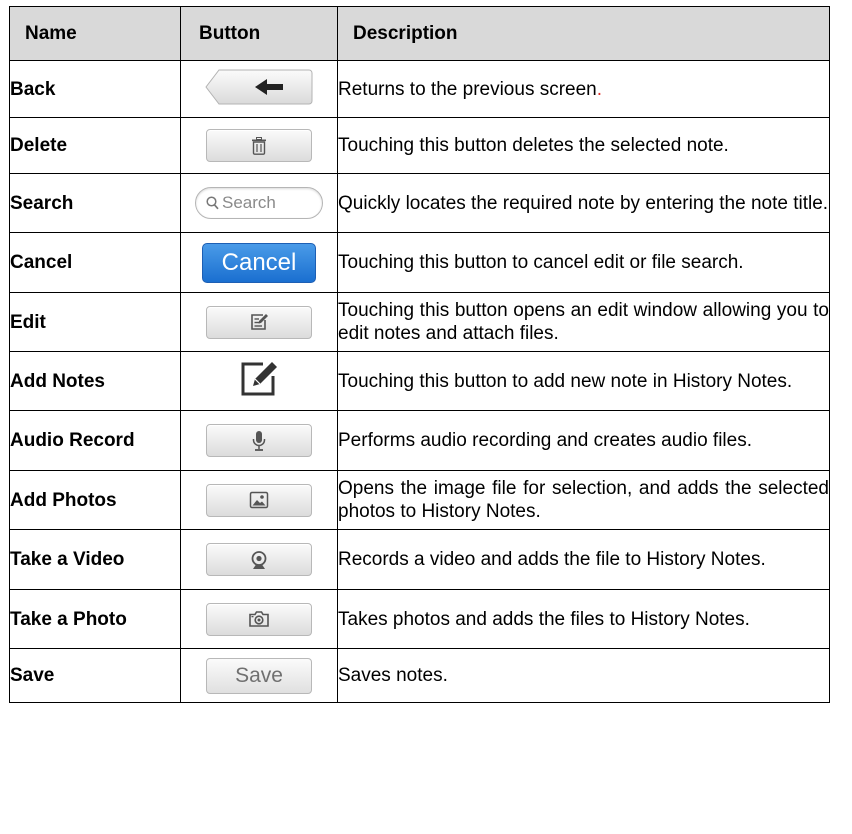  Describe the element at coordinates (249, 202) in the screenshot. I see `search-placeholder: Search` at that location.